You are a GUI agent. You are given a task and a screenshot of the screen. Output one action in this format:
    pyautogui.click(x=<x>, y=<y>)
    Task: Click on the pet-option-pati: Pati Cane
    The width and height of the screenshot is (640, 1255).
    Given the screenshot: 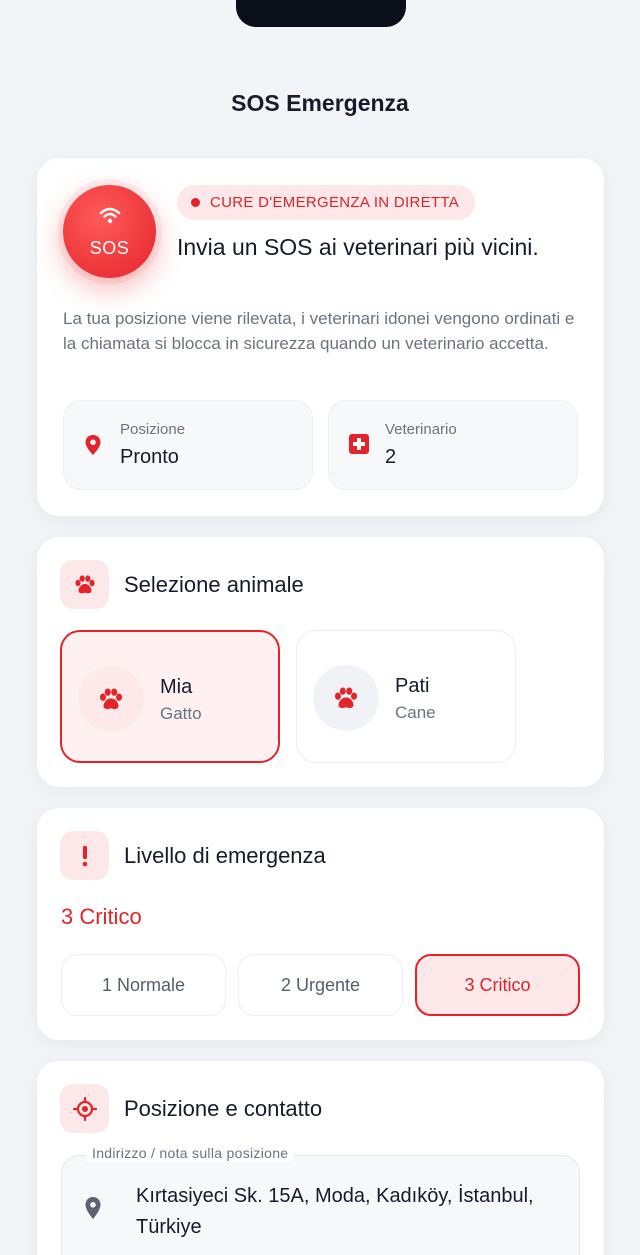 What is the action you would take?
    pyautogui.click(x=406, y=696)
    